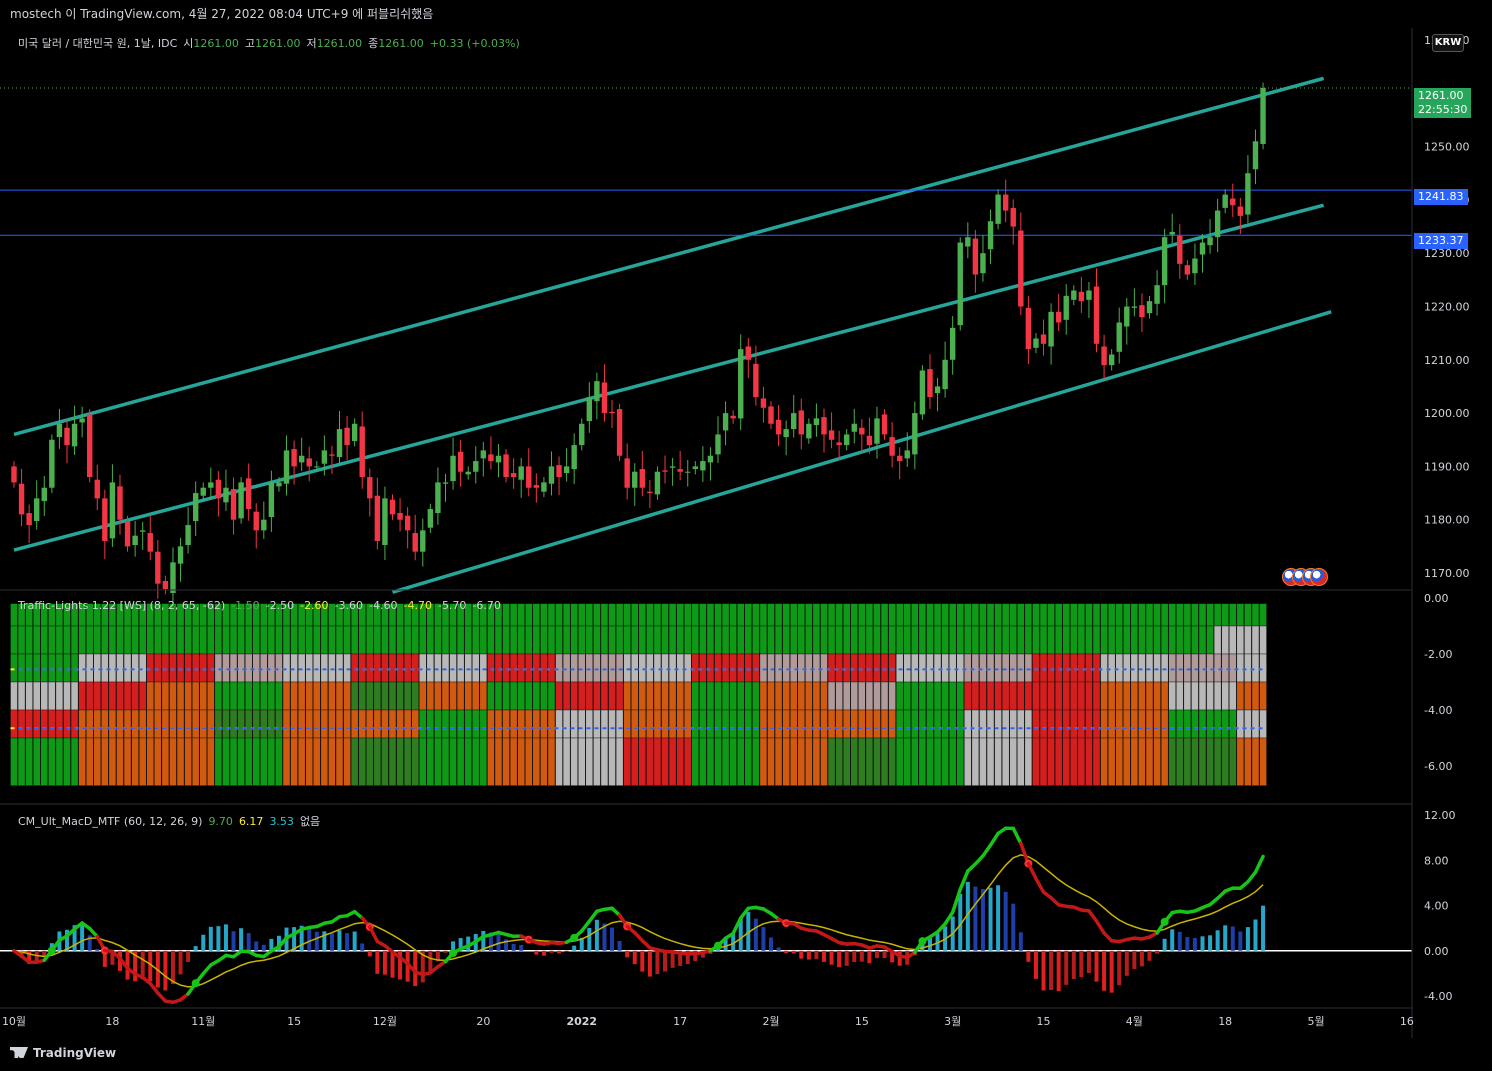 The width and height of the screenshot is (1492, 1071). Describe the element at coordinates (1447, 360) in the screenshot. I see `y-tick-label: 1210.00` at that location.